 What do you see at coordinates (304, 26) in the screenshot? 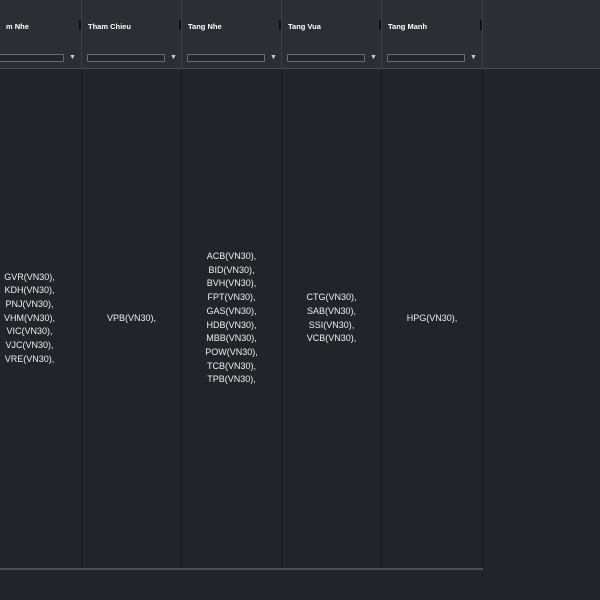
I see `column-header-label: Tang Vua` at bounding box center [304, 26].